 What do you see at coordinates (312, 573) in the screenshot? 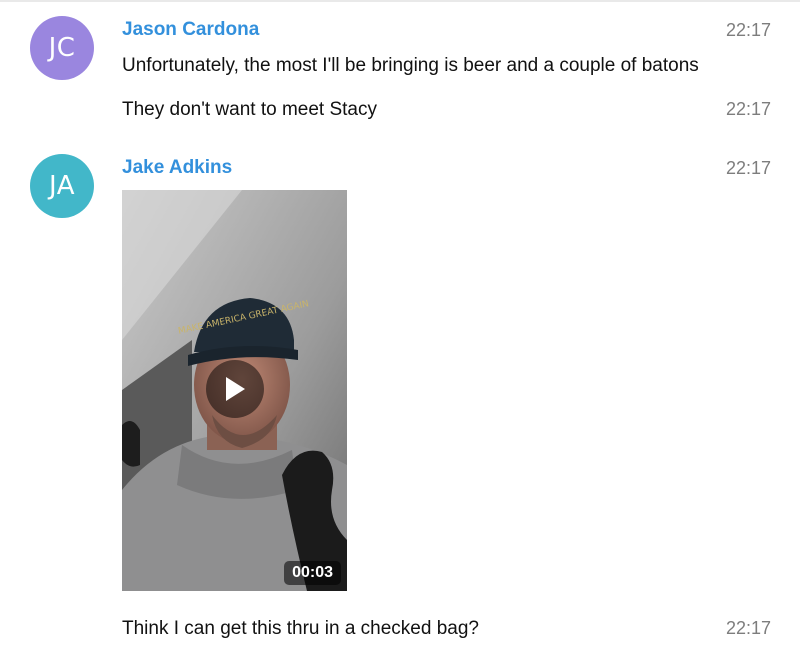
I see `video-duration: 00:03` at bounding box center [312, 573].